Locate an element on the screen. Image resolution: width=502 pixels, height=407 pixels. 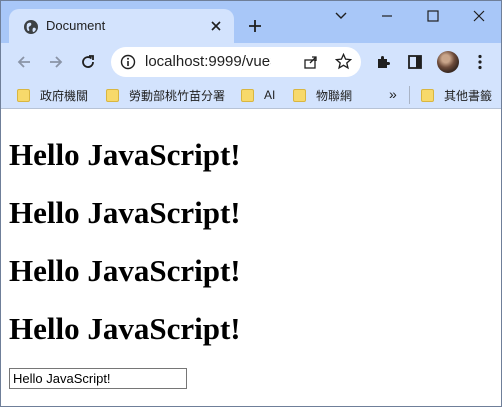
bookmarks-bar: 政府機關 勞動部桃竹苗分署 AI 物聯網 » 其他書籤 is located at coordinates (251, 95).